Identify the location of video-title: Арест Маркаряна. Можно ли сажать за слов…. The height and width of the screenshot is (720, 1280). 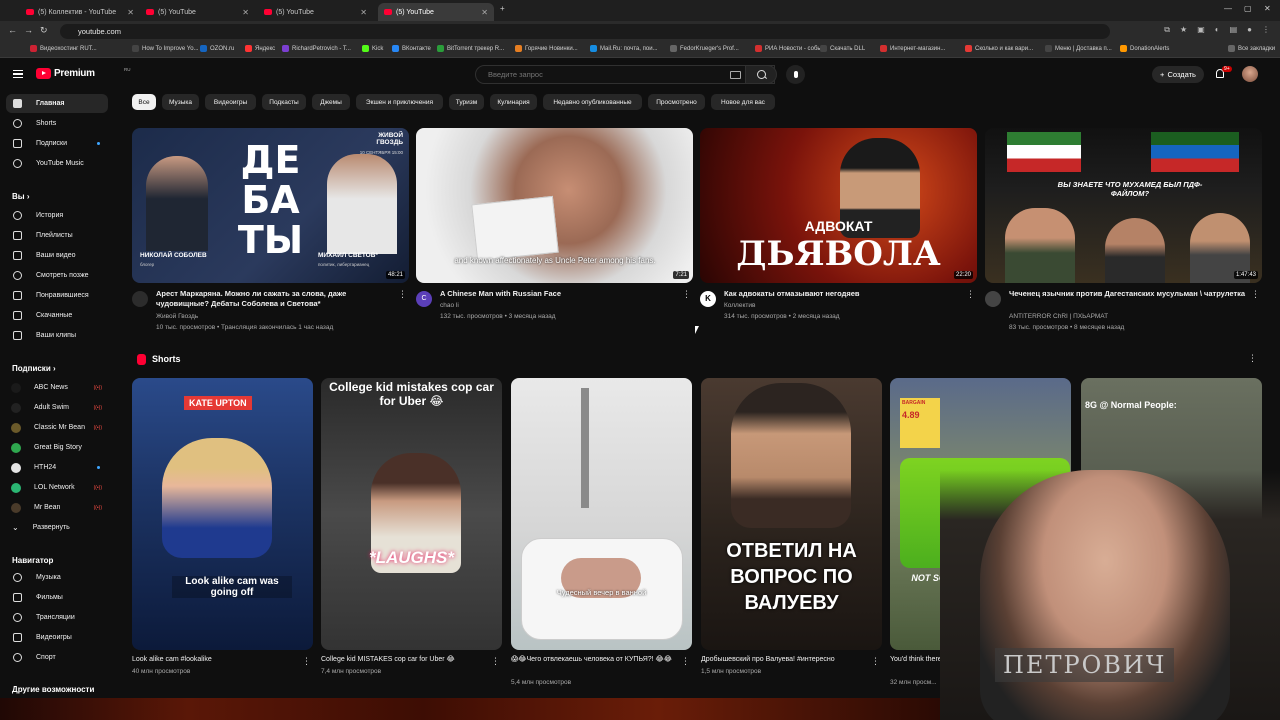
(276, 299).